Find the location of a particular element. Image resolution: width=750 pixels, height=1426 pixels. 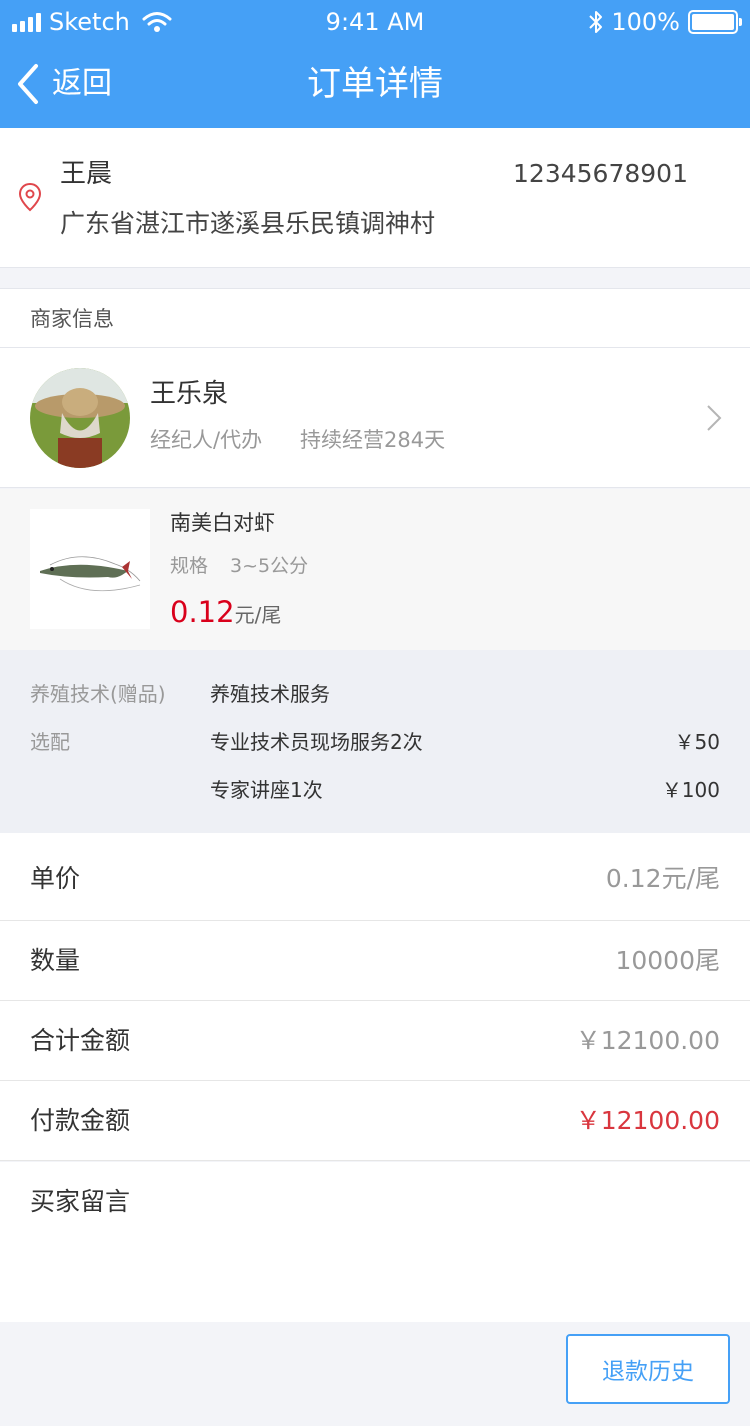

footer: 退款历史 is located at coordinates (375, 1374).